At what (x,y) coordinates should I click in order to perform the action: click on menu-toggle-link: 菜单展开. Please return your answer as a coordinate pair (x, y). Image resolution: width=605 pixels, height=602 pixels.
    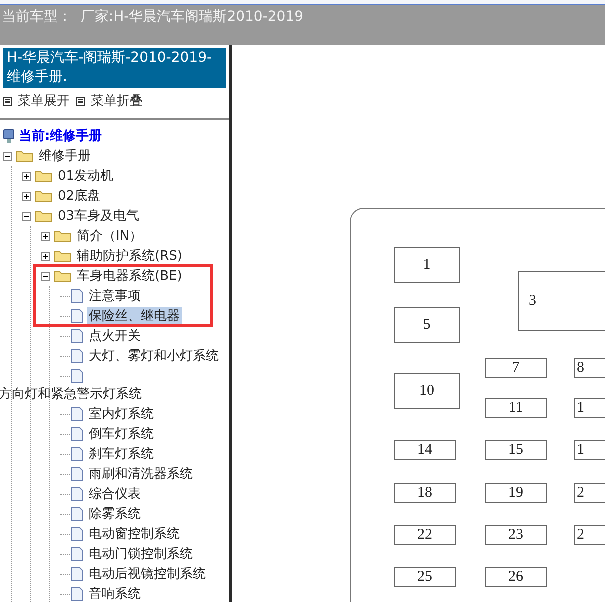
    Looking at the image, I should click on (36, 101).